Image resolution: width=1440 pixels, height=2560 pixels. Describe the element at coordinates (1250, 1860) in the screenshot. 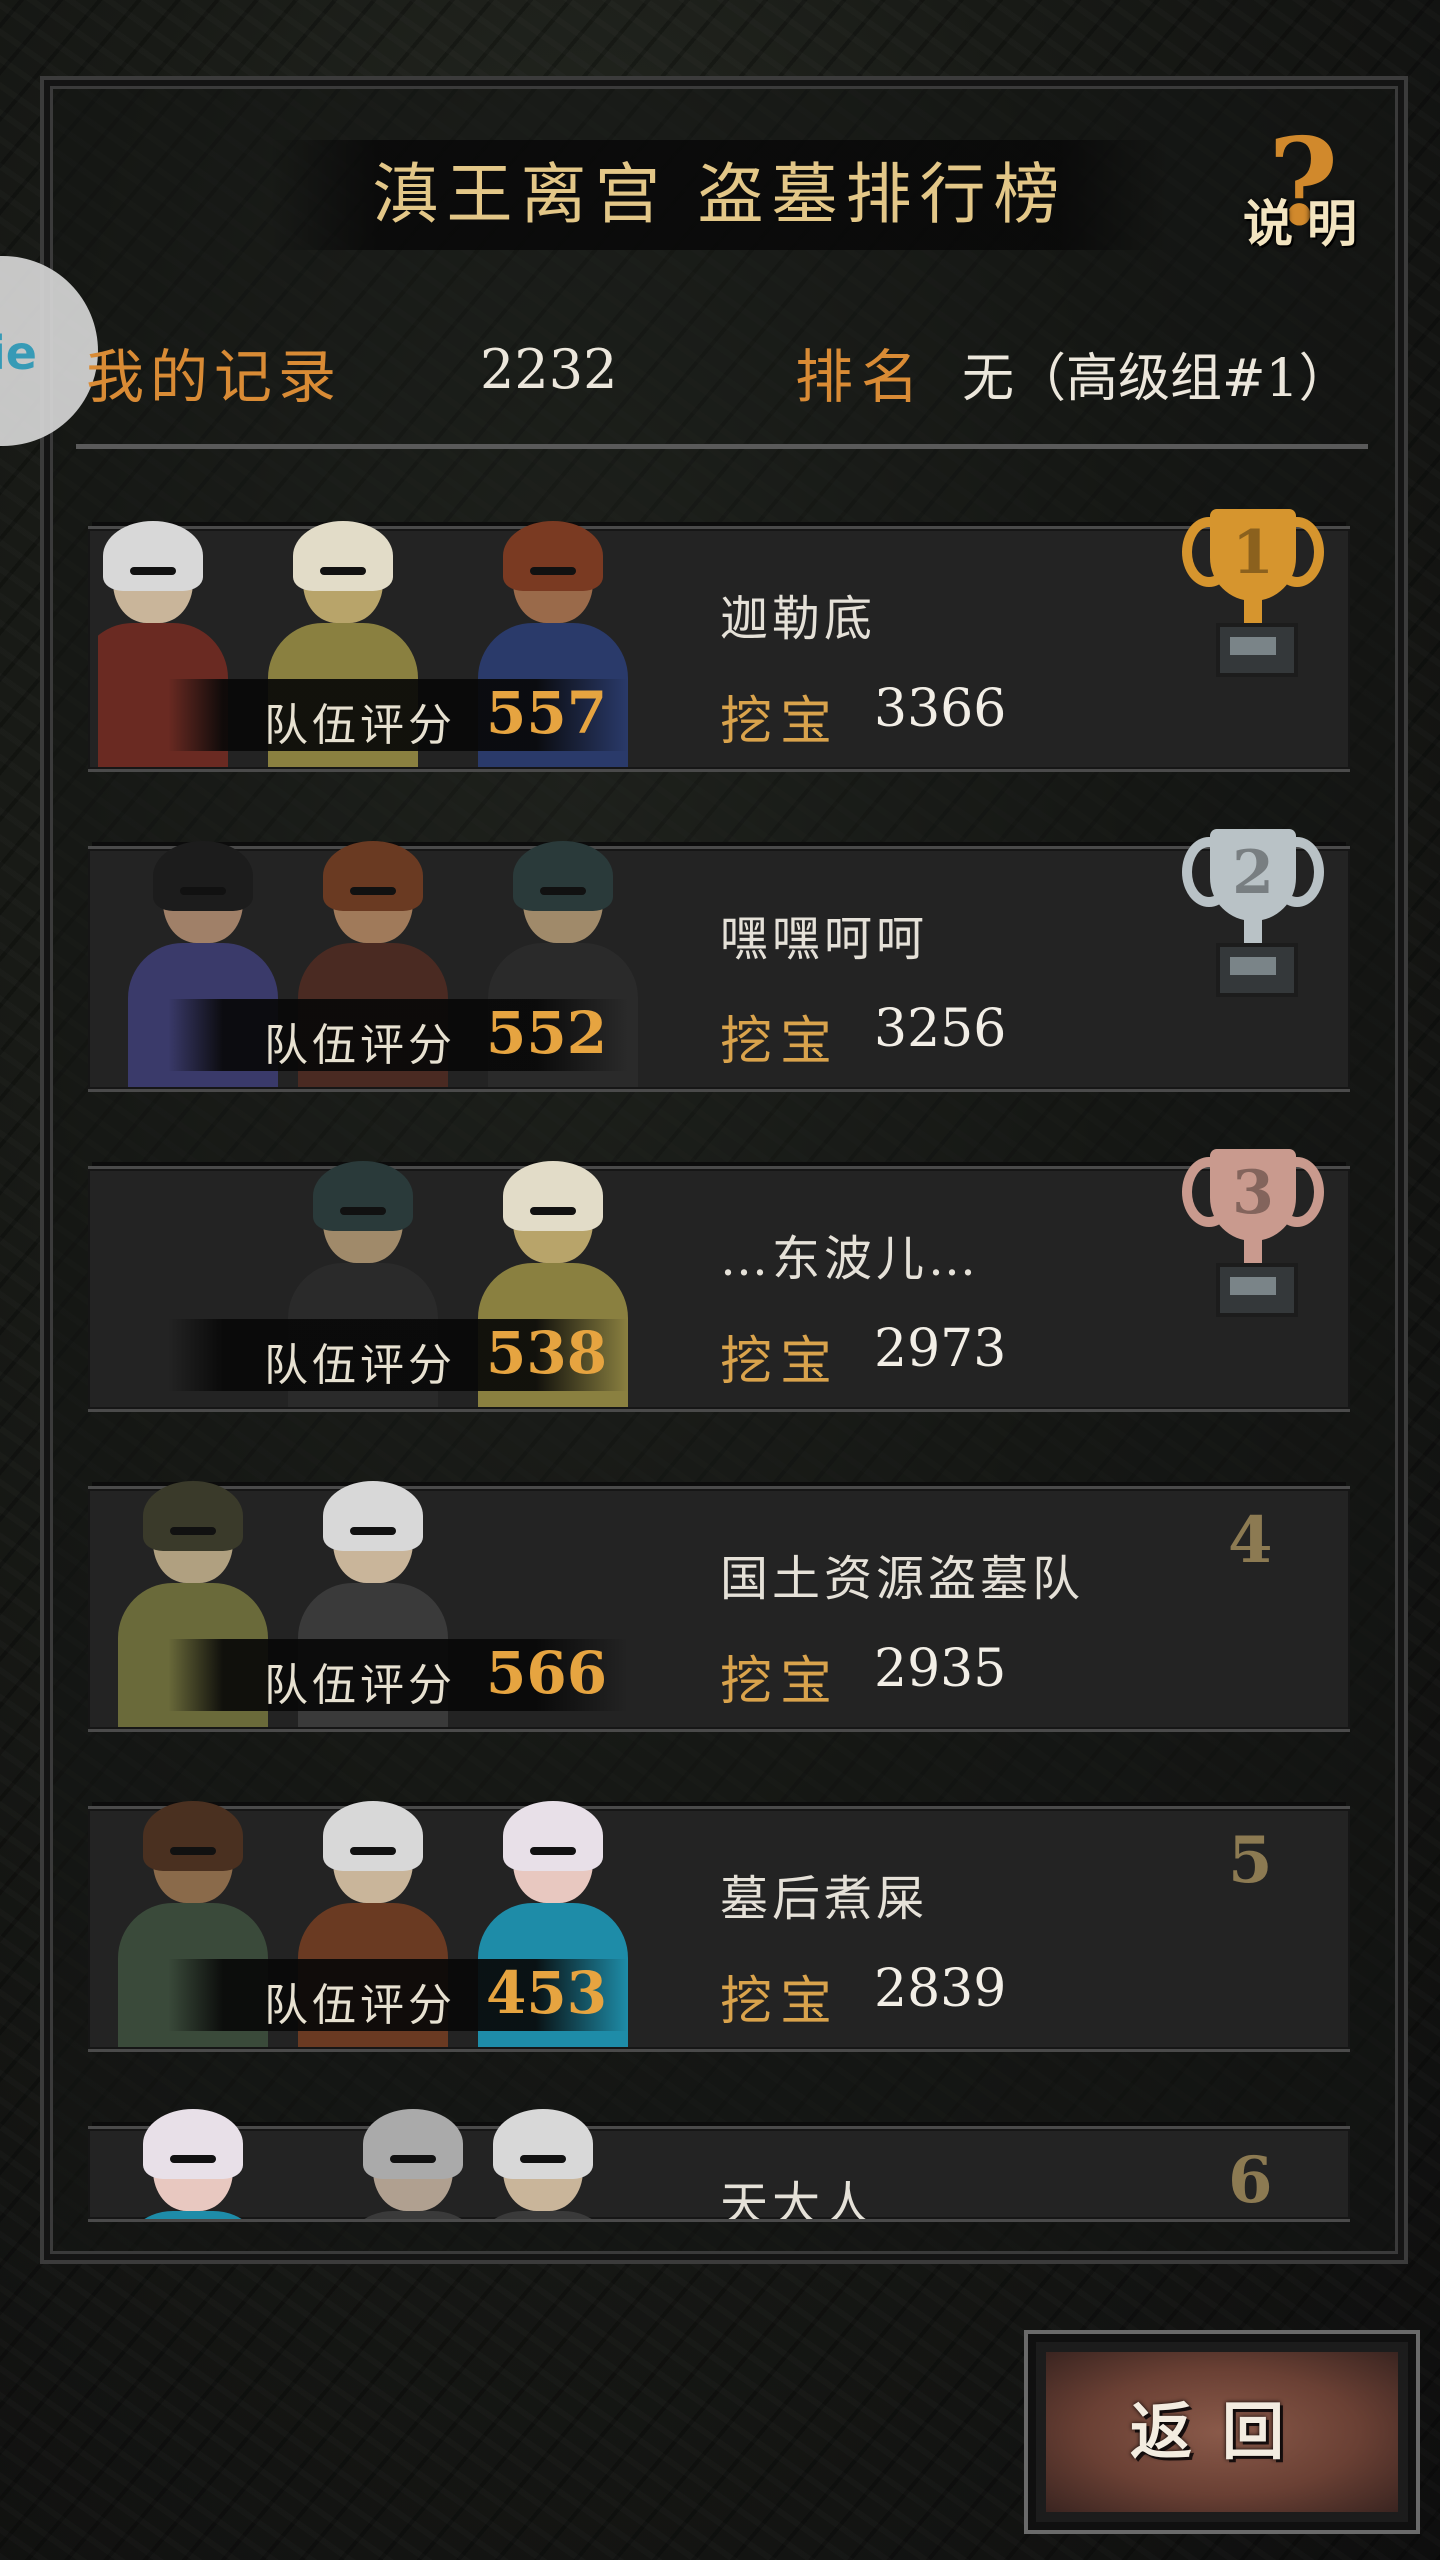

I see `rank-number: 5` at that location.